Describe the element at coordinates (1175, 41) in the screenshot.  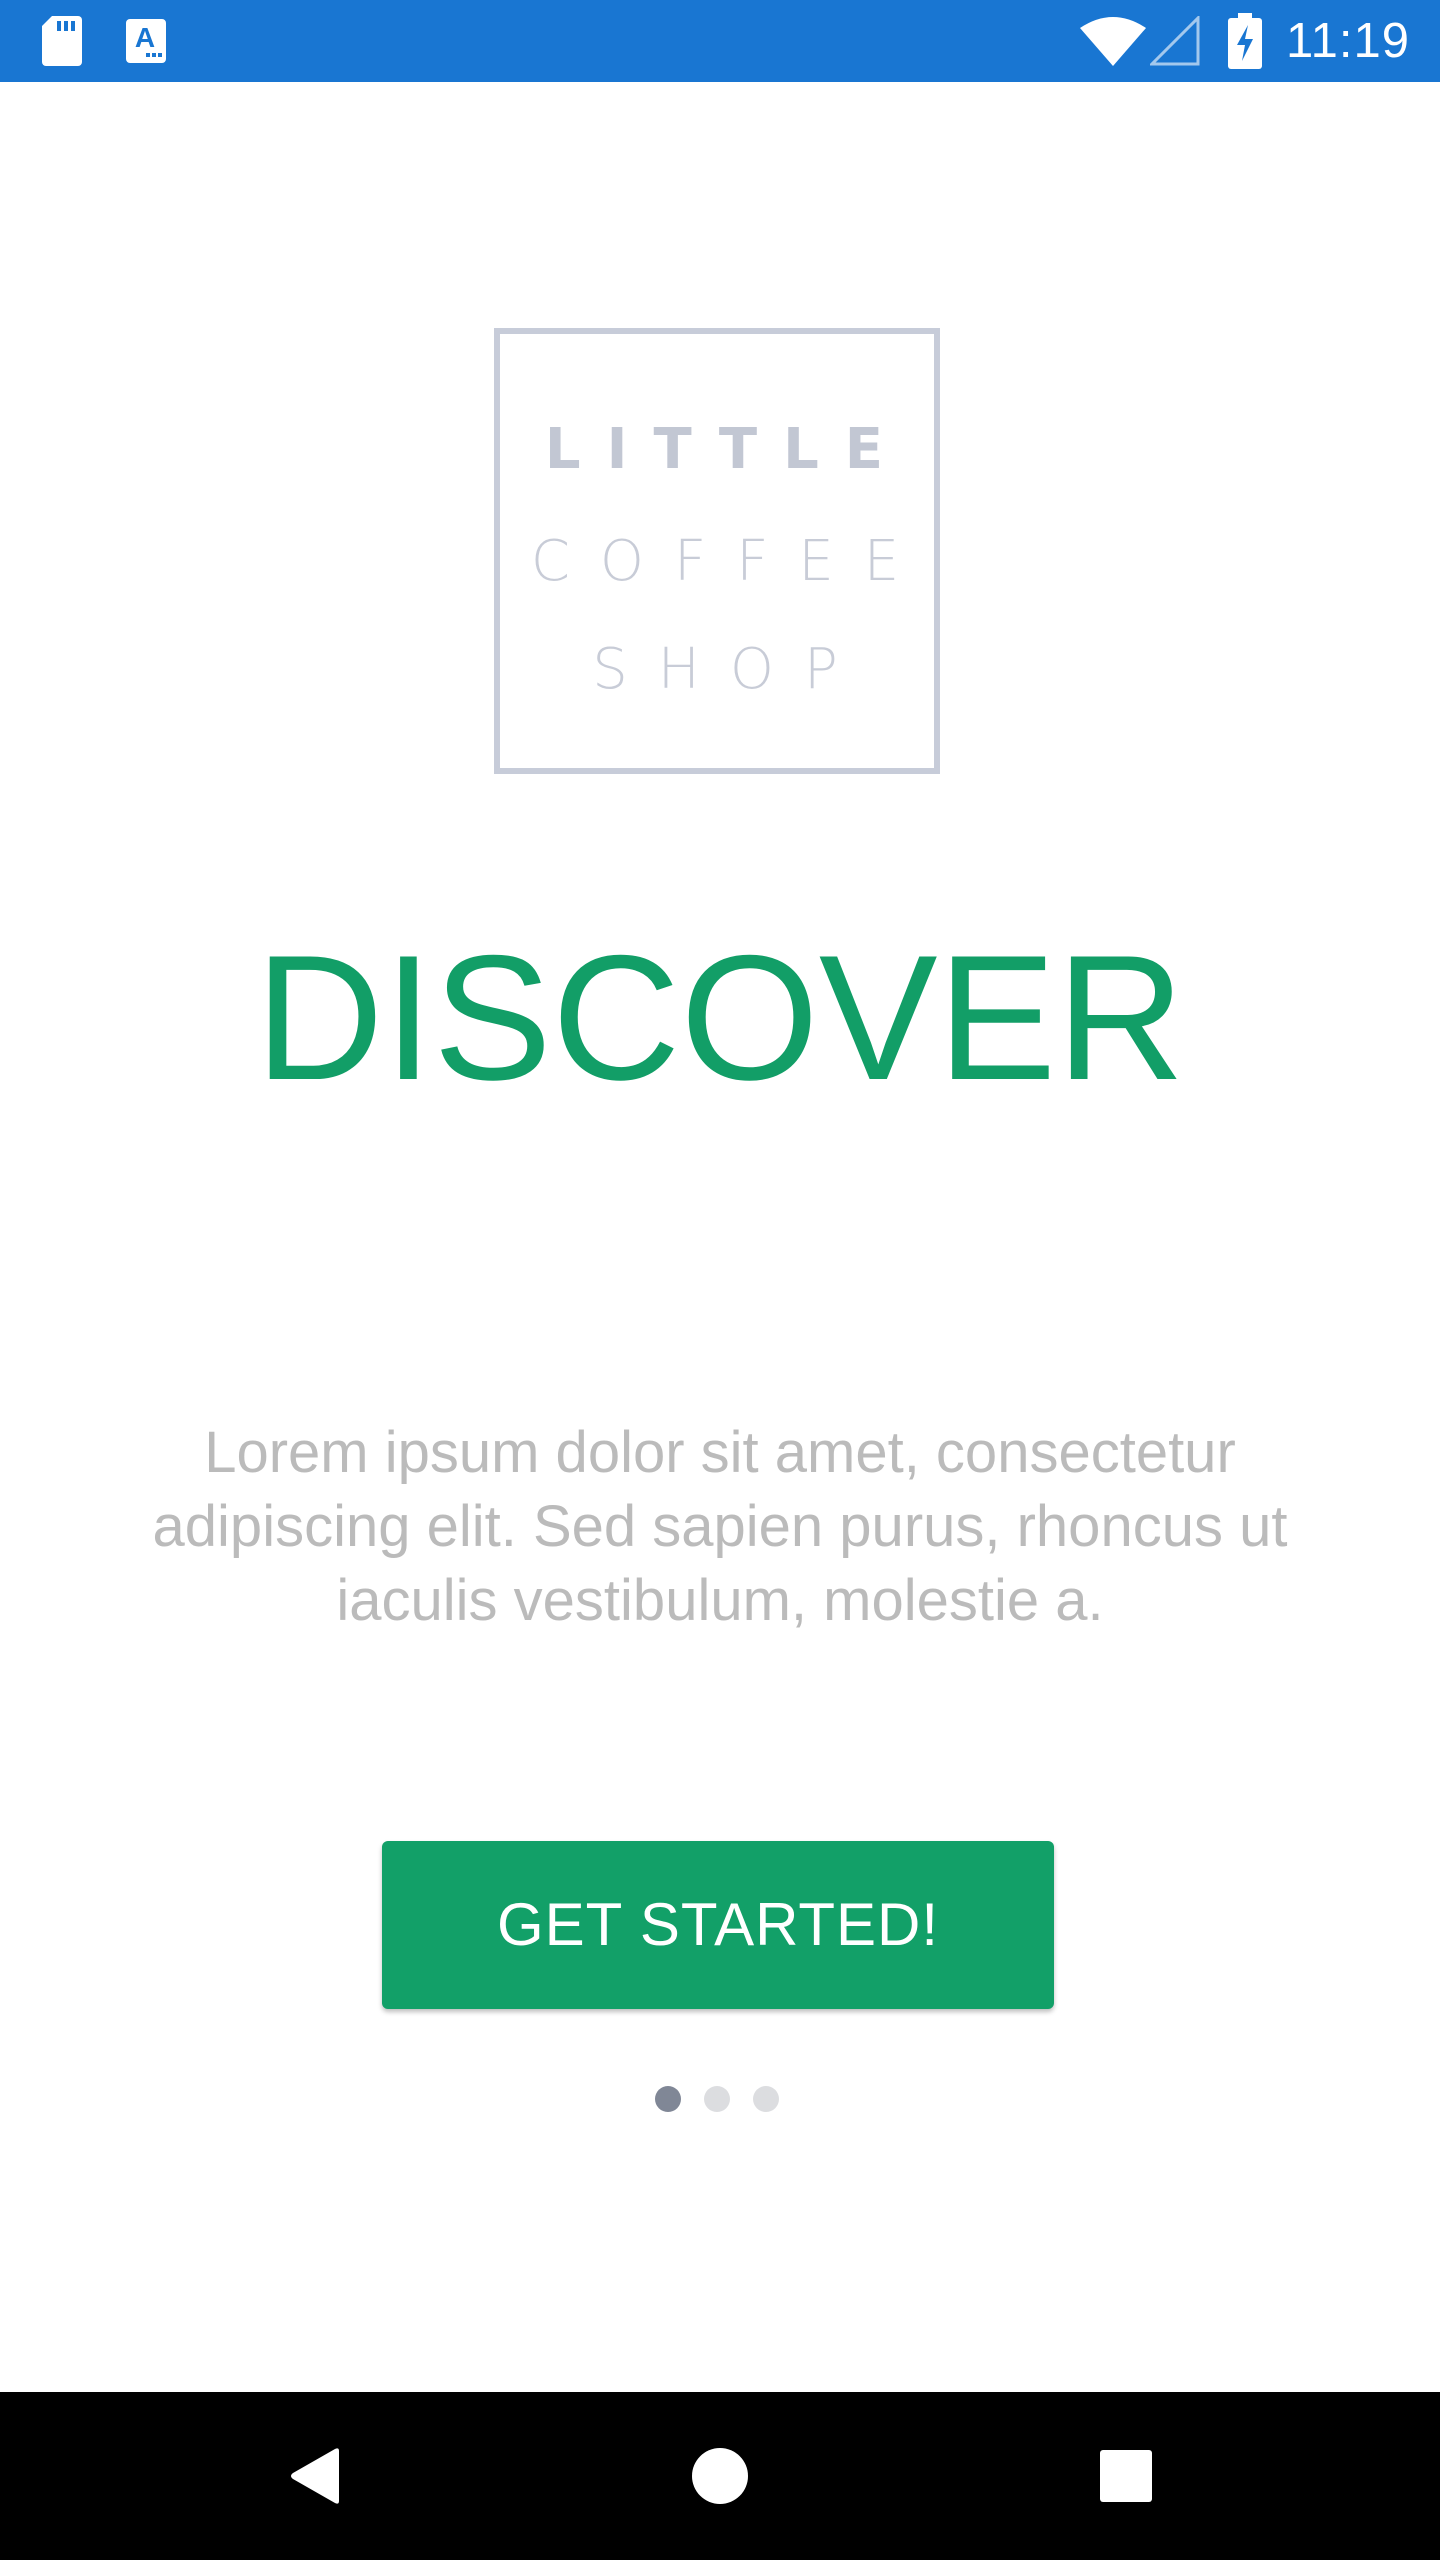
I see `cellular-signal-icon` at that location.